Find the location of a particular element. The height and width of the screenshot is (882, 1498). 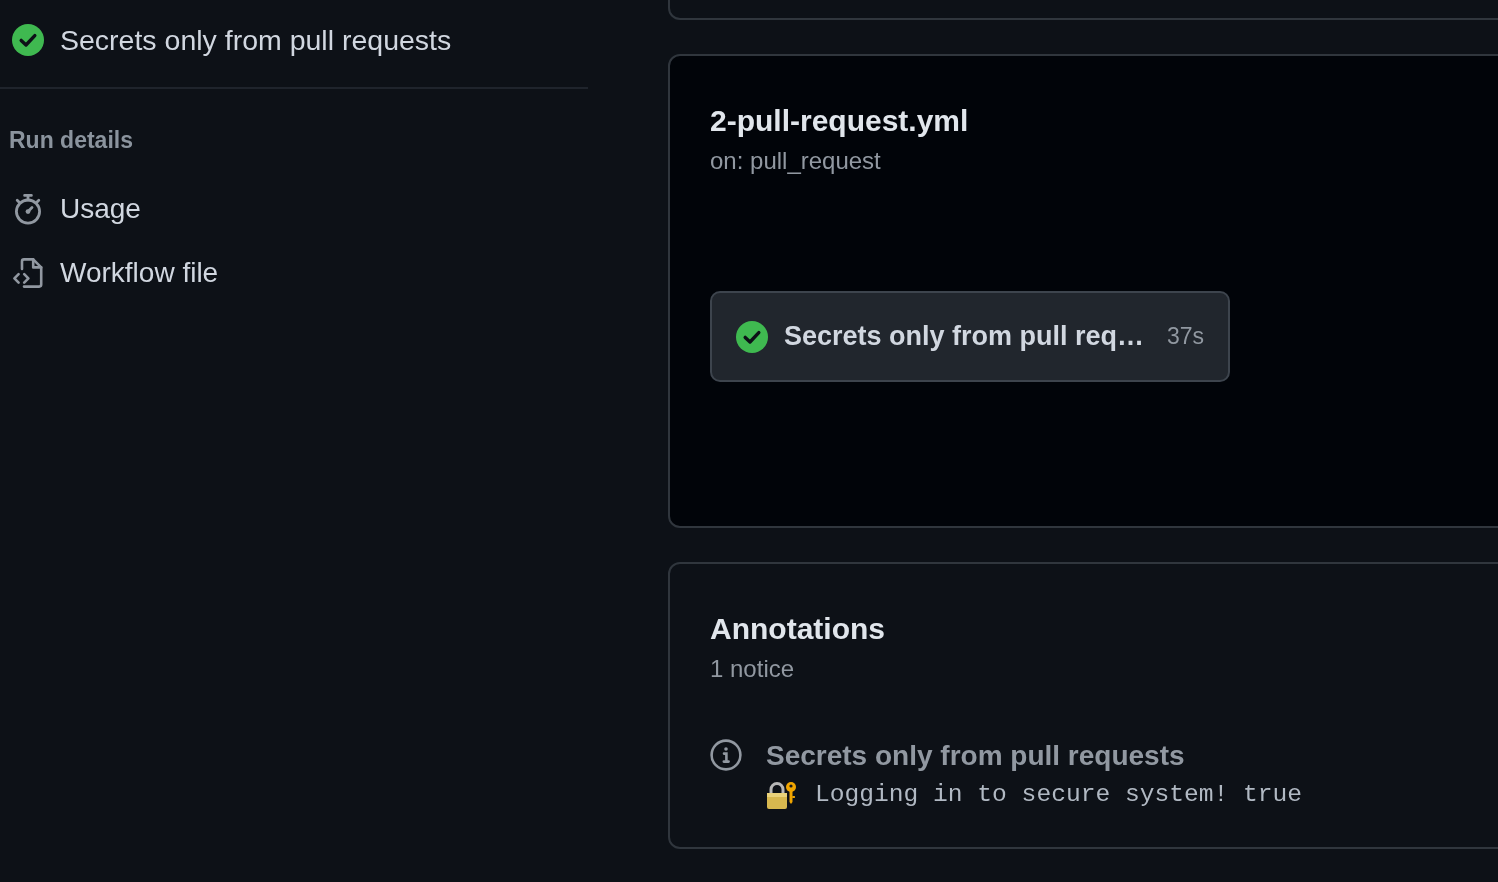

annotation-message: Logging in to secure system! true is located at coordinates (1059, 795).